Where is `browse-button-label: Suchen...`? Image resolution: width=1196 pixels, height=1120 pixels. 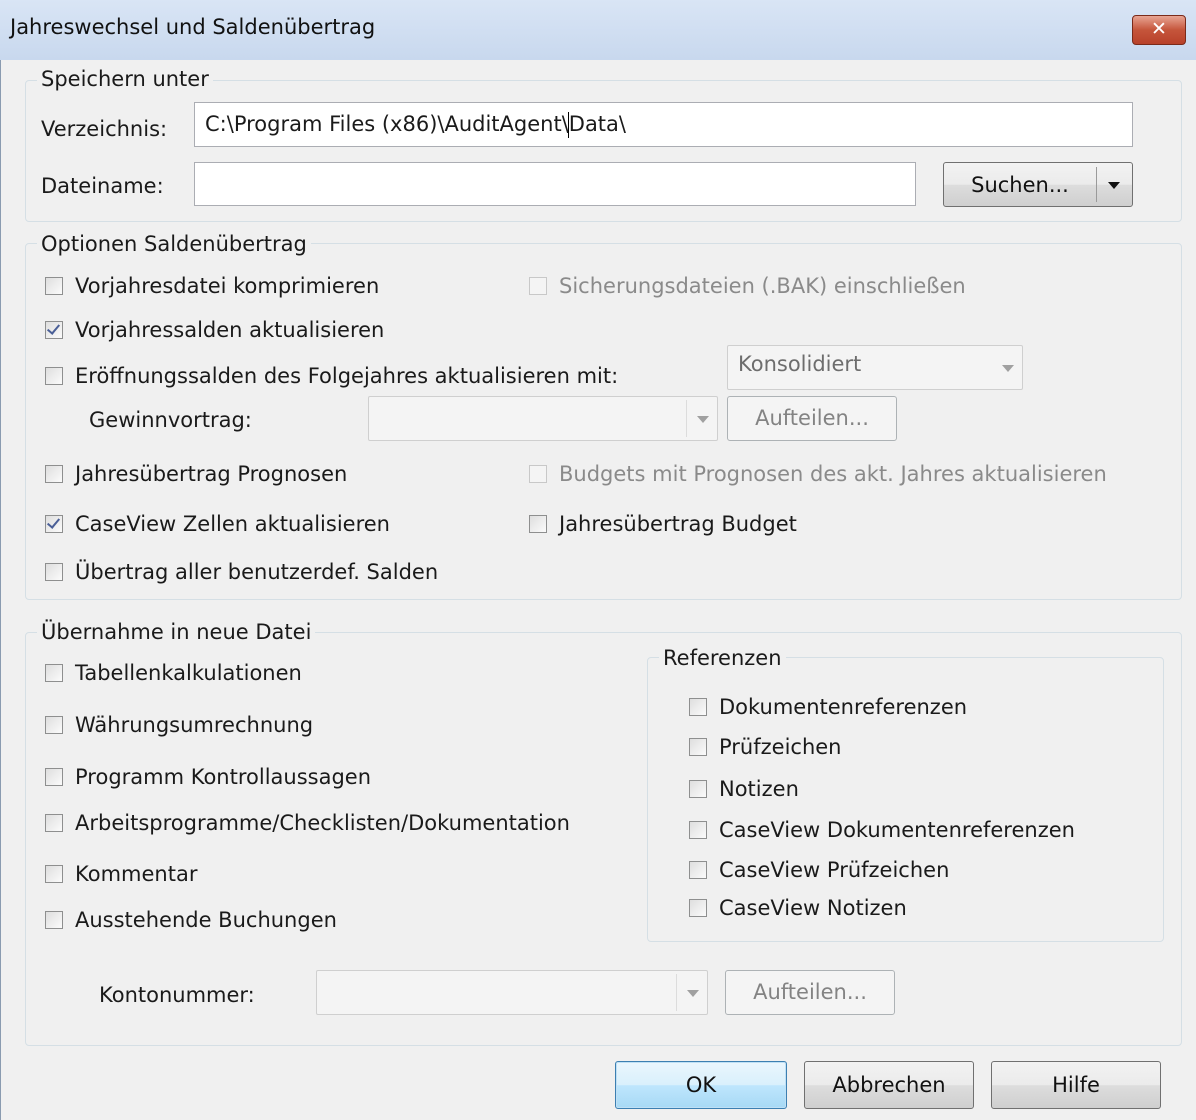 browse-button-label: Suchen... is located at coordinates (1020, 185).